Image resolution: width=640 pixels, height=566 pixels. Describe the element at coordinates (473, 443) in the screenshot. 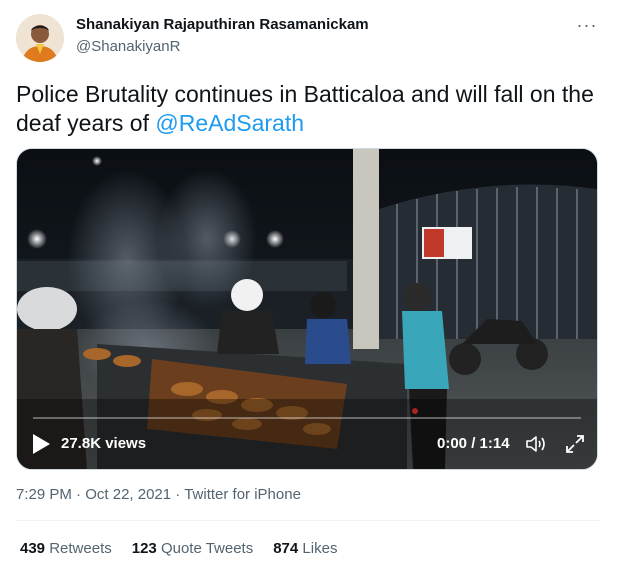

I see `video-time: 0:00 / 1:14` at that location.